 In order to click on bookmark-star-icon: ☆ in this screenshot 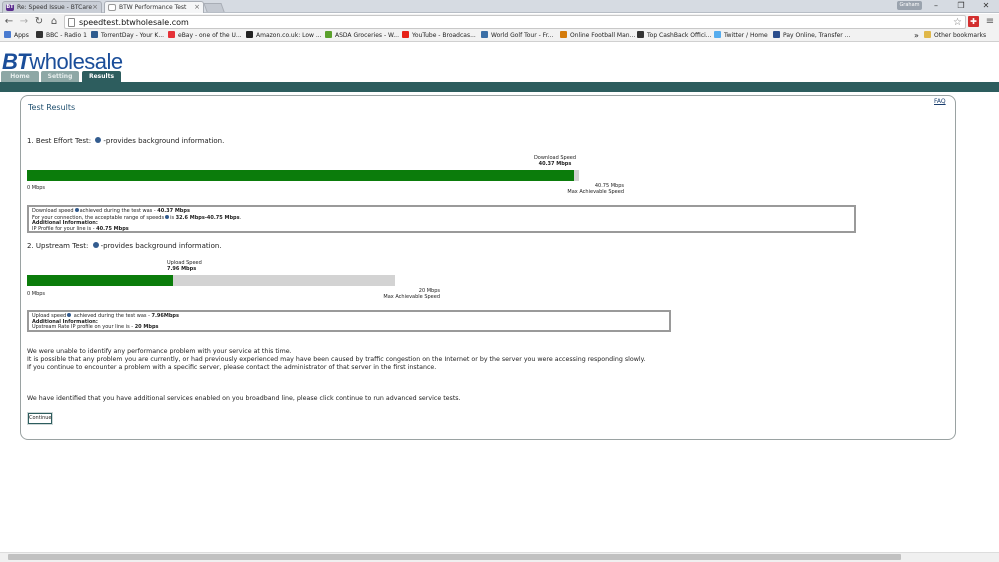, I will do `click(957, 22)`.